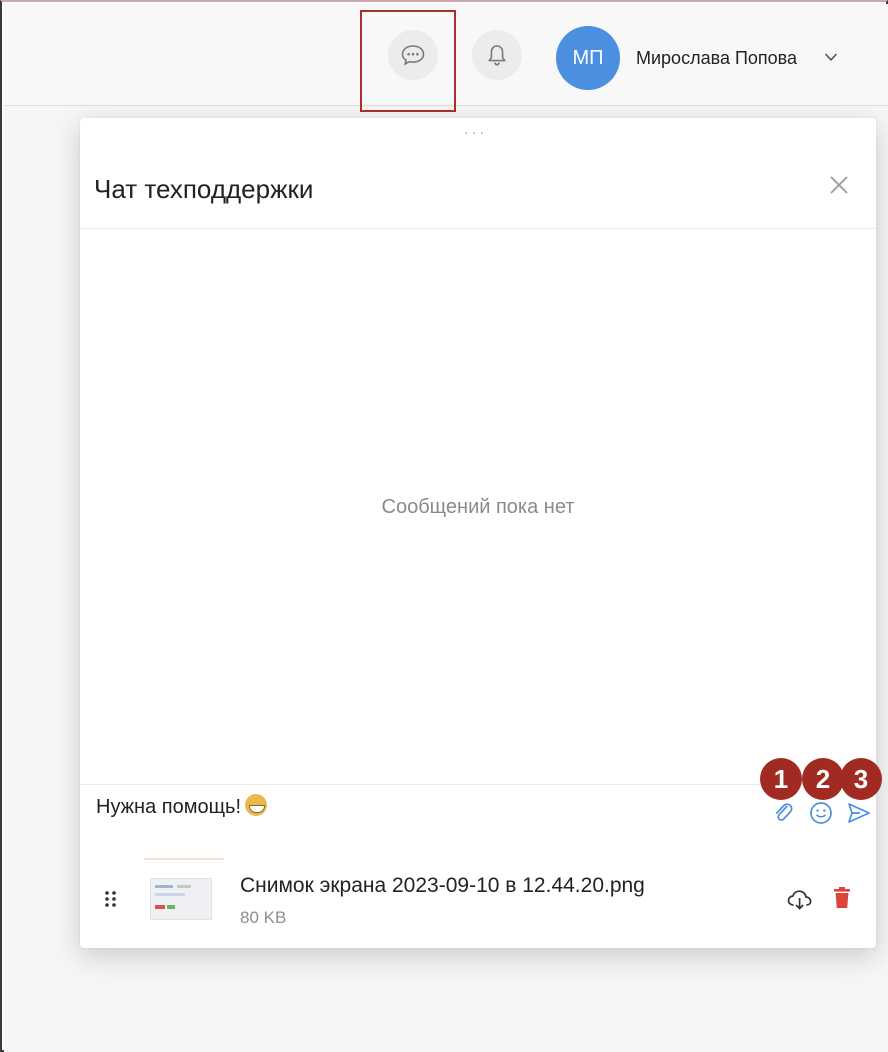  I want to click on header-divider, so click(478, 228).